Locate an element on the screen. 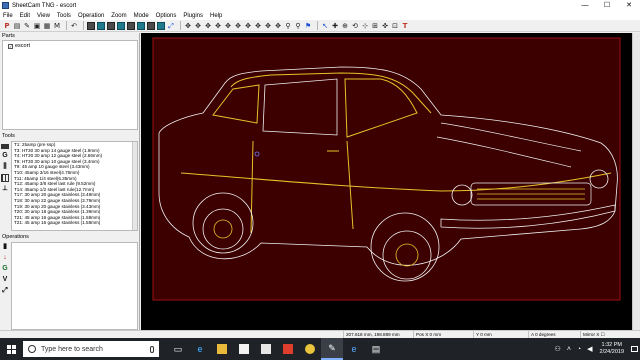 Image resolution: width=640 pixels, height=360 pixels. view-iso-icon is located at coordinates (131, 25).